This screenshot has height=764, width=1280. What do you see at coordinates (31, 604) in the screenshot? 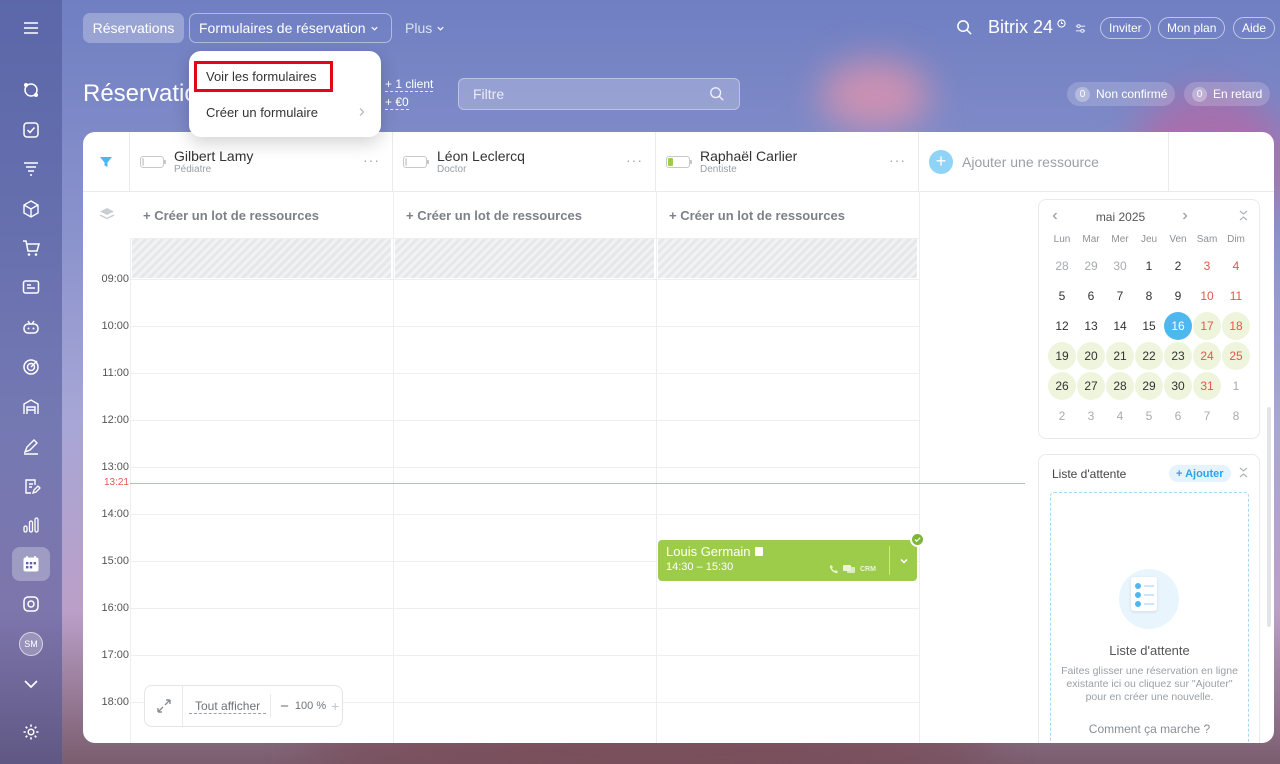
I see `online-booking-icon` at bounding box center [31, 604].